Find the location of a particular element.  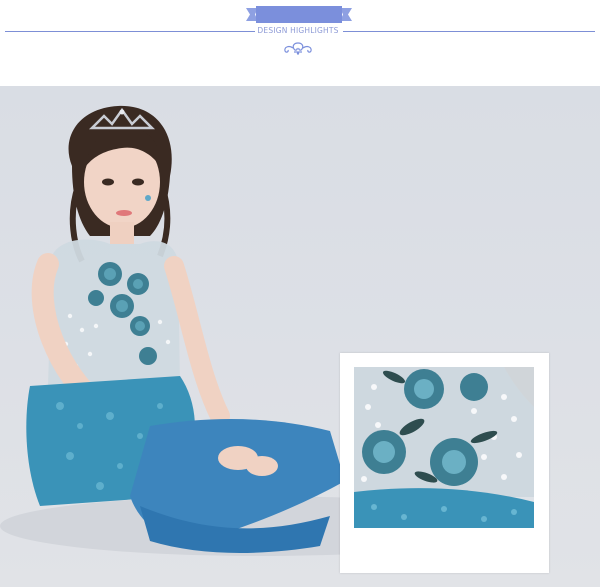

section-header: DESIGN HIGHLIGHTS is located at coordinates (300, 43).